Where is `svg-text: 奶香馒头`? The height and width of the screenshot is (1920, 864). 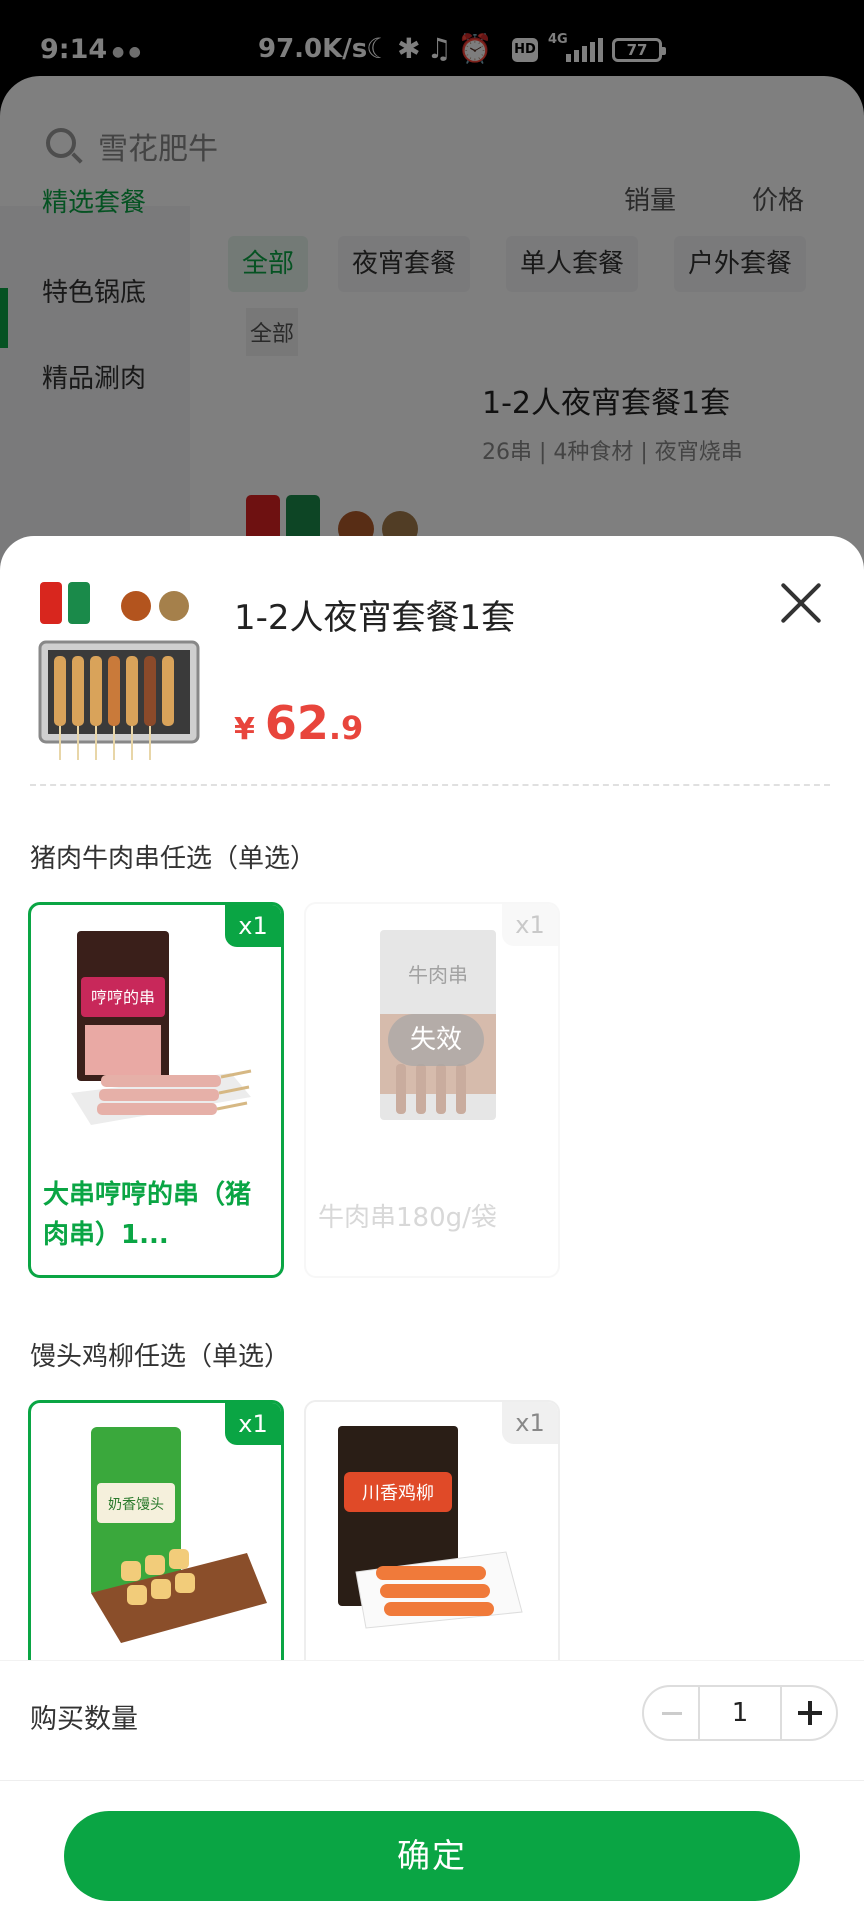
svg-text: 奶香馒头 is located at coordinates (136, 1505).